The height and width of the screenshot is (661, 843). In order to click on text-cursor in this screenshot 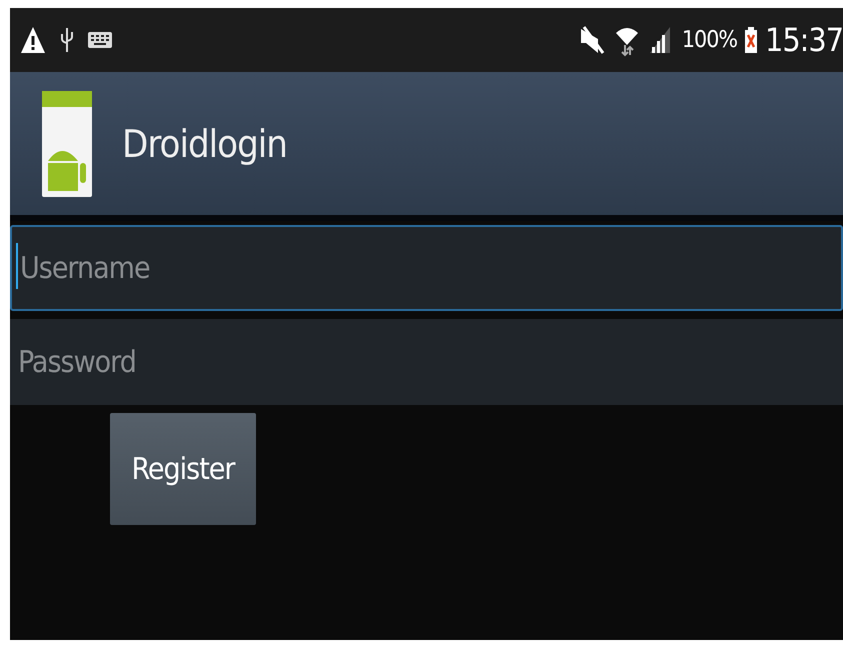, I will do `click(17, 266)`.